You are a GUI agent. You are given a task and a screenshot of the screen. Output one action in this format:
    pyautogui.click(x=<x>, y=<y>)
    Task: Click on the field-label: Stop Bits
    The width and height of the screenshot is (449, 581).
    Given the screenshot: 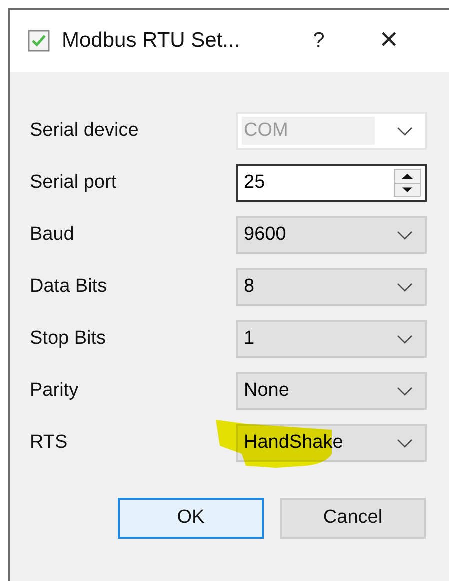 What is the action you would take?
    pyautogui.click(x=69, y=338)
    